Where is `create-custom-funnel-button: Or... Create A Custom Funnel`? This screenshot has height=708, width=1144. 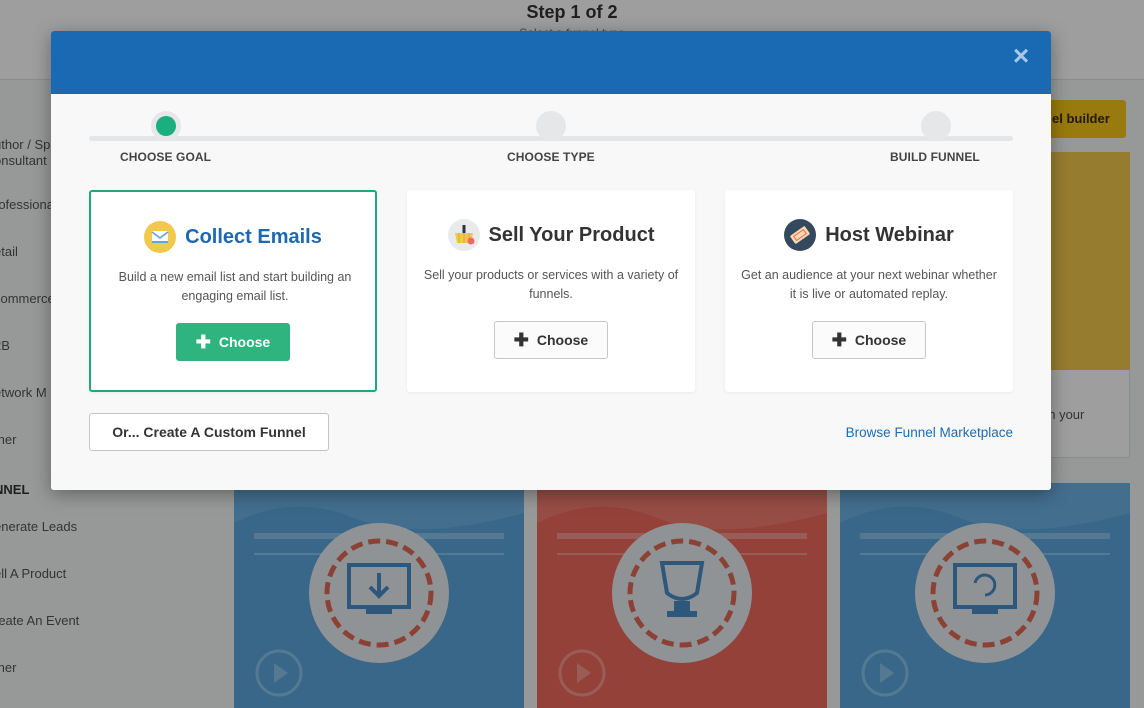
create-custom-funnel-button: Or... Create A Custom Funnel is located at coordinates (209, 432).